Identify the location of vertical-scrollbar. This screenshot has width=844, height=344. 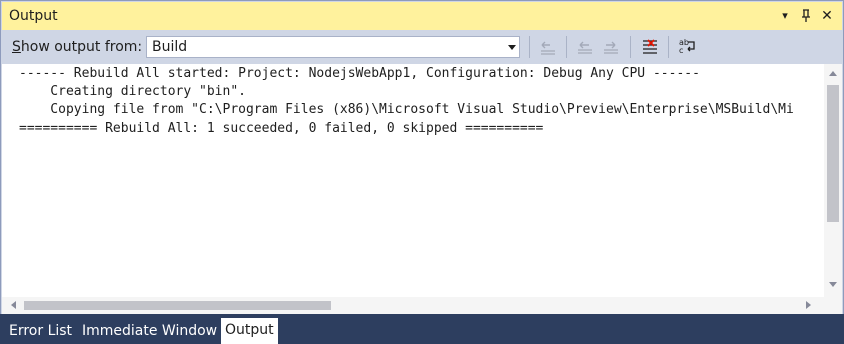
(833, 182).